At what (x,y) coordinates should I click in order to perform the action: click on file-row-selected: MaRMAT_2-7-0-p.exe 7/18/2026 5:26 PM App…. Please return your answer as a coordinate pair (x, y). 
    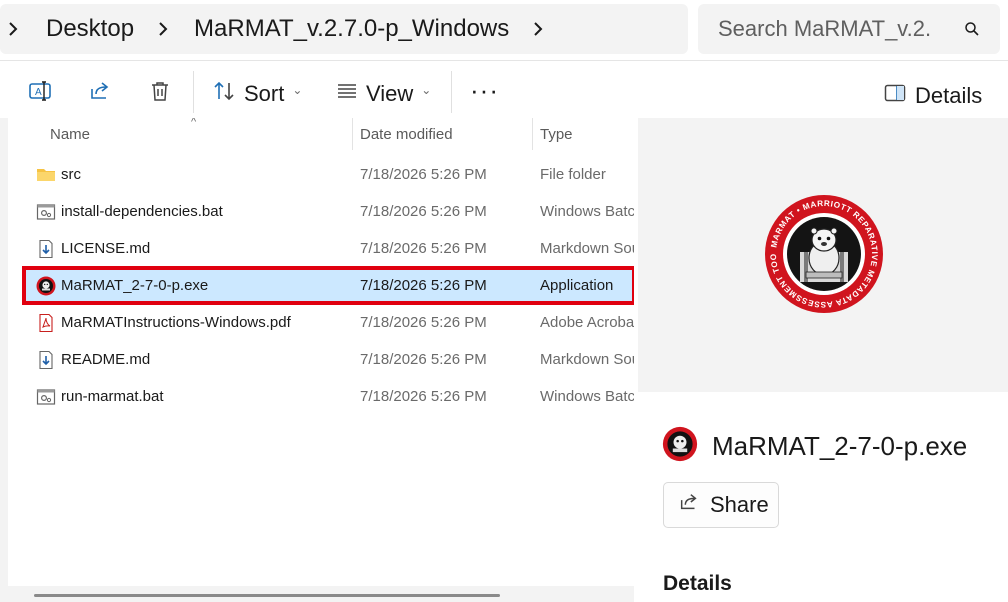
    Looking at the image, I should click on (328, 285).